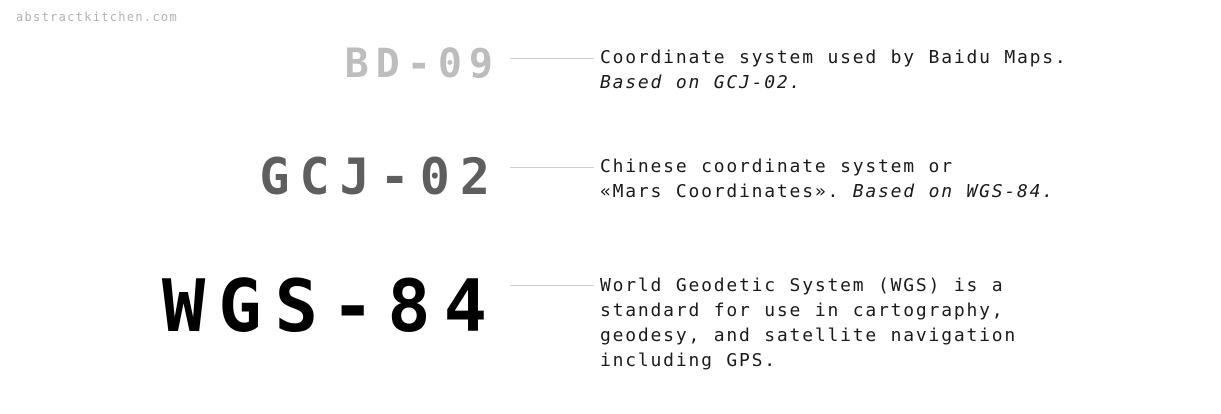  I want to click on description-line: Coordinate system used by Baidu Maps., so click(834, 57).